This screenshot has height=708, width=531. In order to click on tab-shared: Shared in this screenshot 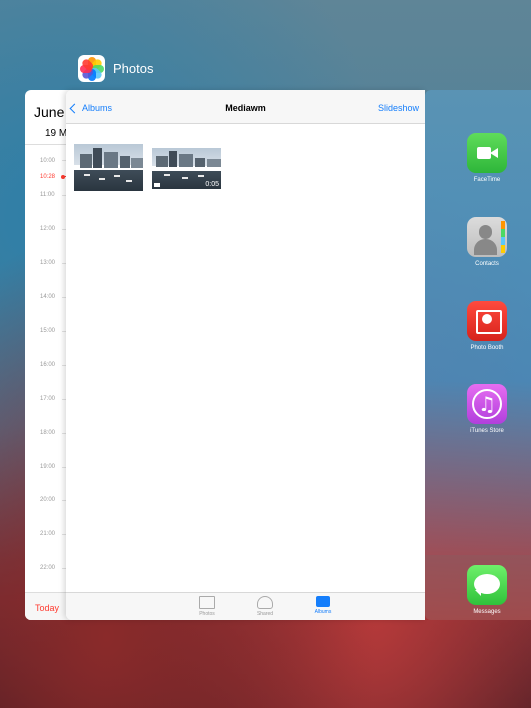, I will do `click(265, 606)`.